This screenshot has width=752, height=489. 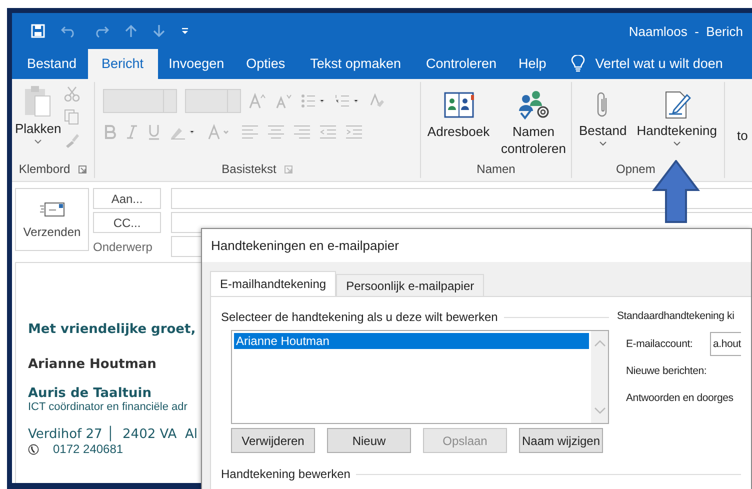 What do you see at coordinates (420, 377) in the screenshot?
I see `signature-list: Arianne Houtman` at bounding box center [420, 377].